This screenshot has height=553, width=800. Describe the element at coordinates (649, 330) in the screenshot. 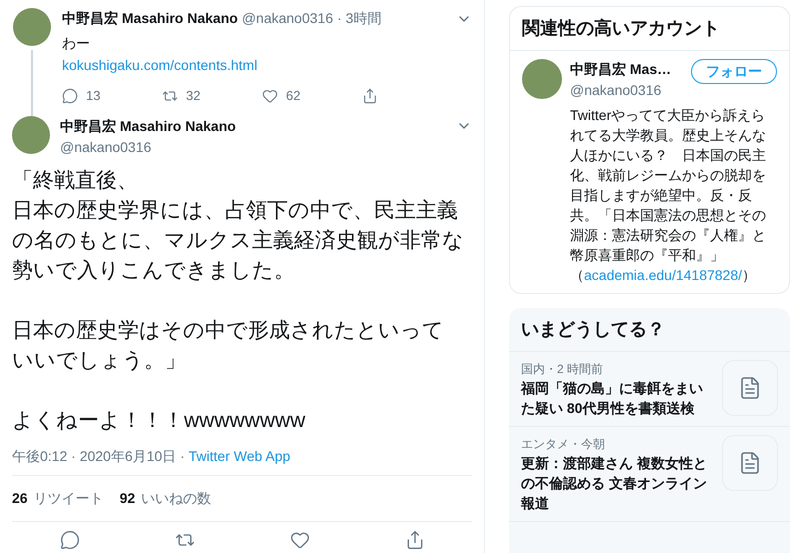

I see `card-title: いまどうしてる？` at that location.